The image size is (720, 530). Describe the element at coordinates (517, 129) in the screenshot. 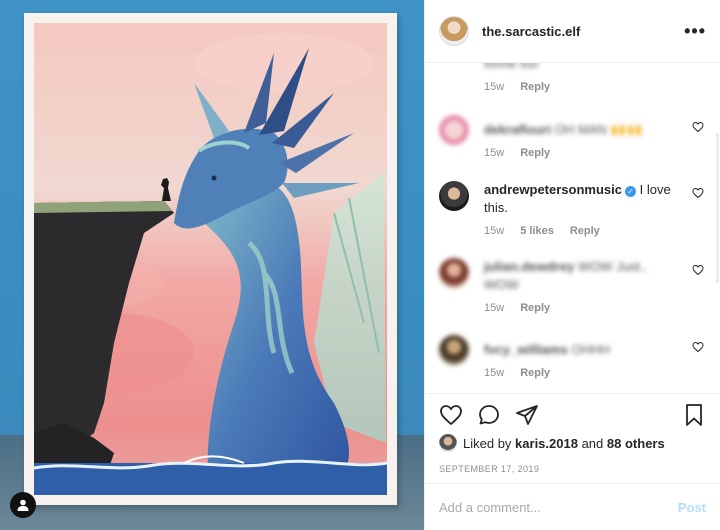

I see `comment-username: dekraflouri` at that location.